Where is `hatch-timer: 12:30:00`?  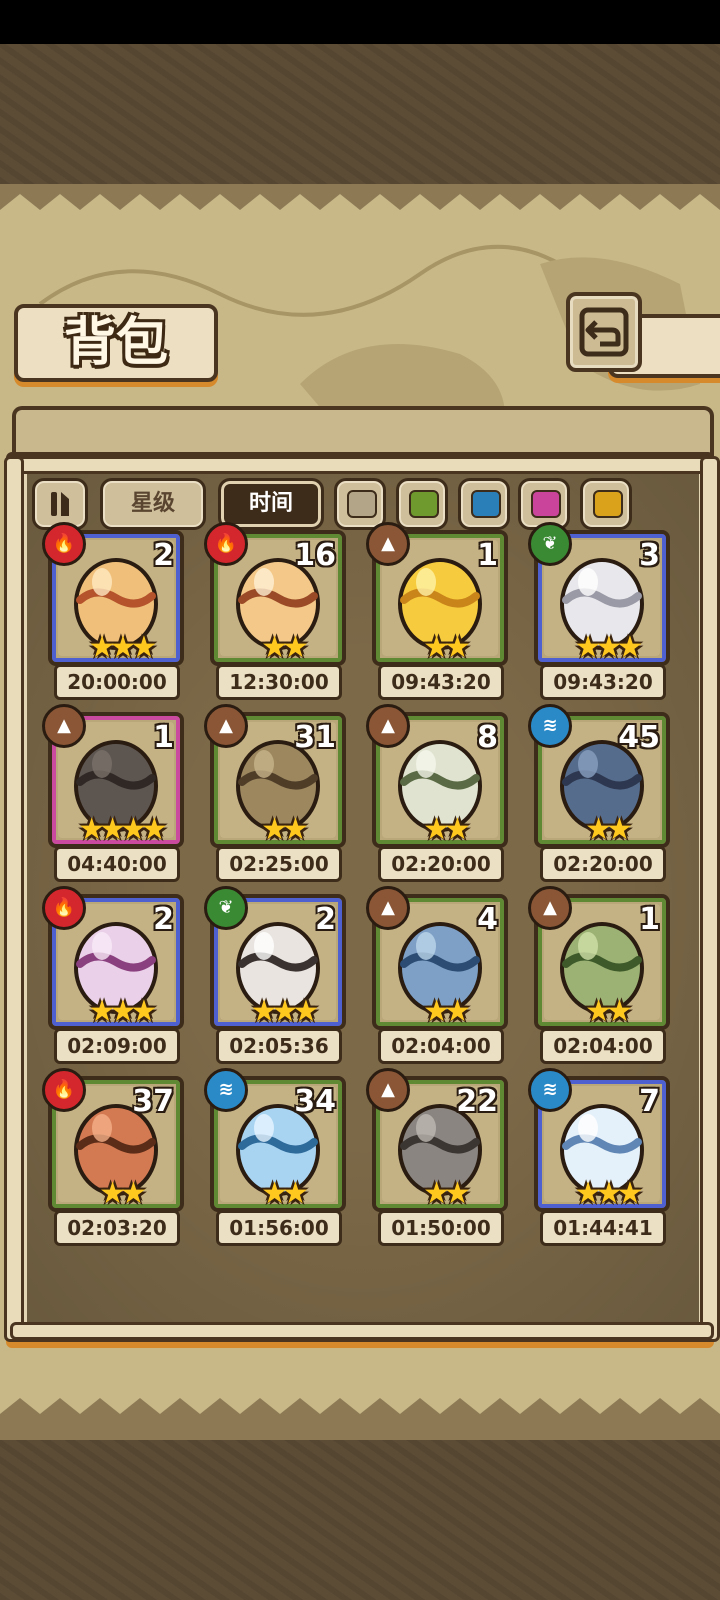 hatch-timer: 12:30:00 is located at coordinates (279, 682).